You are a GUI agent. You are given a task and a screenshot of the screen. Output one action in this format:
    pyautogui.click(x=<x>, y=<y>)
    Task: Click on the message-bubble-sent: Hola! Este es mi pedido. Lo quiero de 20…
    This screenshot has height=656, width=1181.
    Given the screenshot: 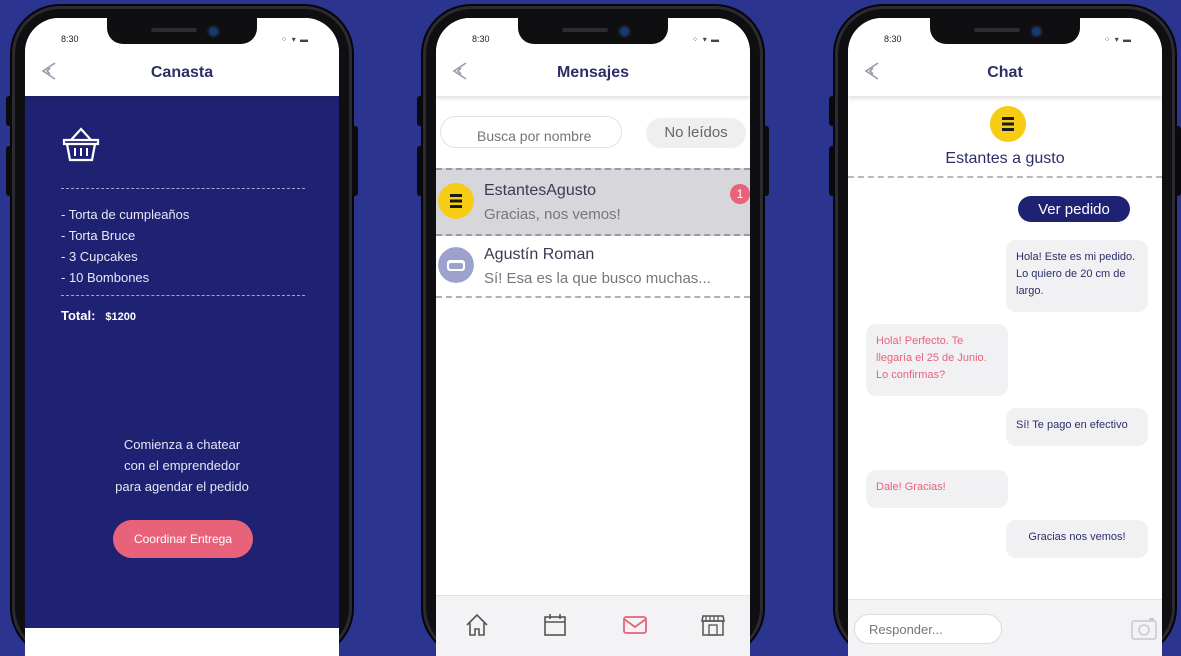 What is the action you would take?
    pyautogui.click(x=1077, y=276)
    